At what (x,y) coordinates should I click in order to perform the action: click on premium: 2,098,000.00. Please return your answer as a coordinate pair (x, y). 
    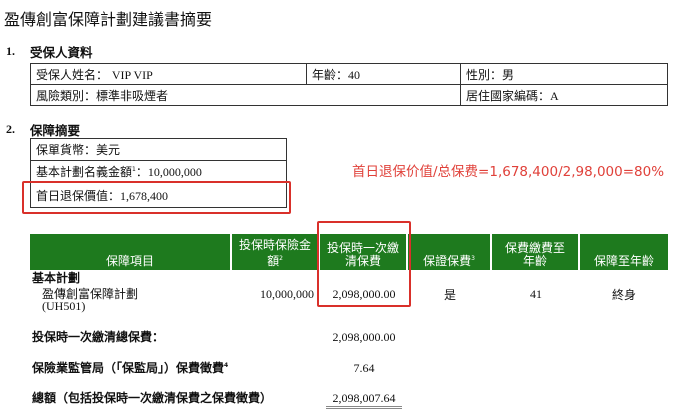
    Looking at the image, I should click on (364, 294).